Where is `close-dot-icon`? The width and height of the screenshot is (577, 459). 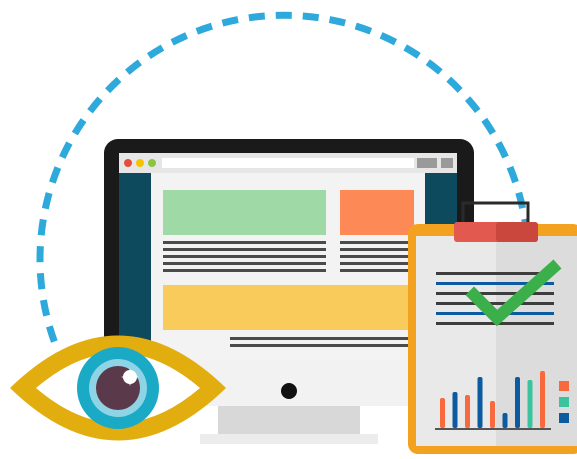 close-dot-icon is located at coordinates (128, 163).